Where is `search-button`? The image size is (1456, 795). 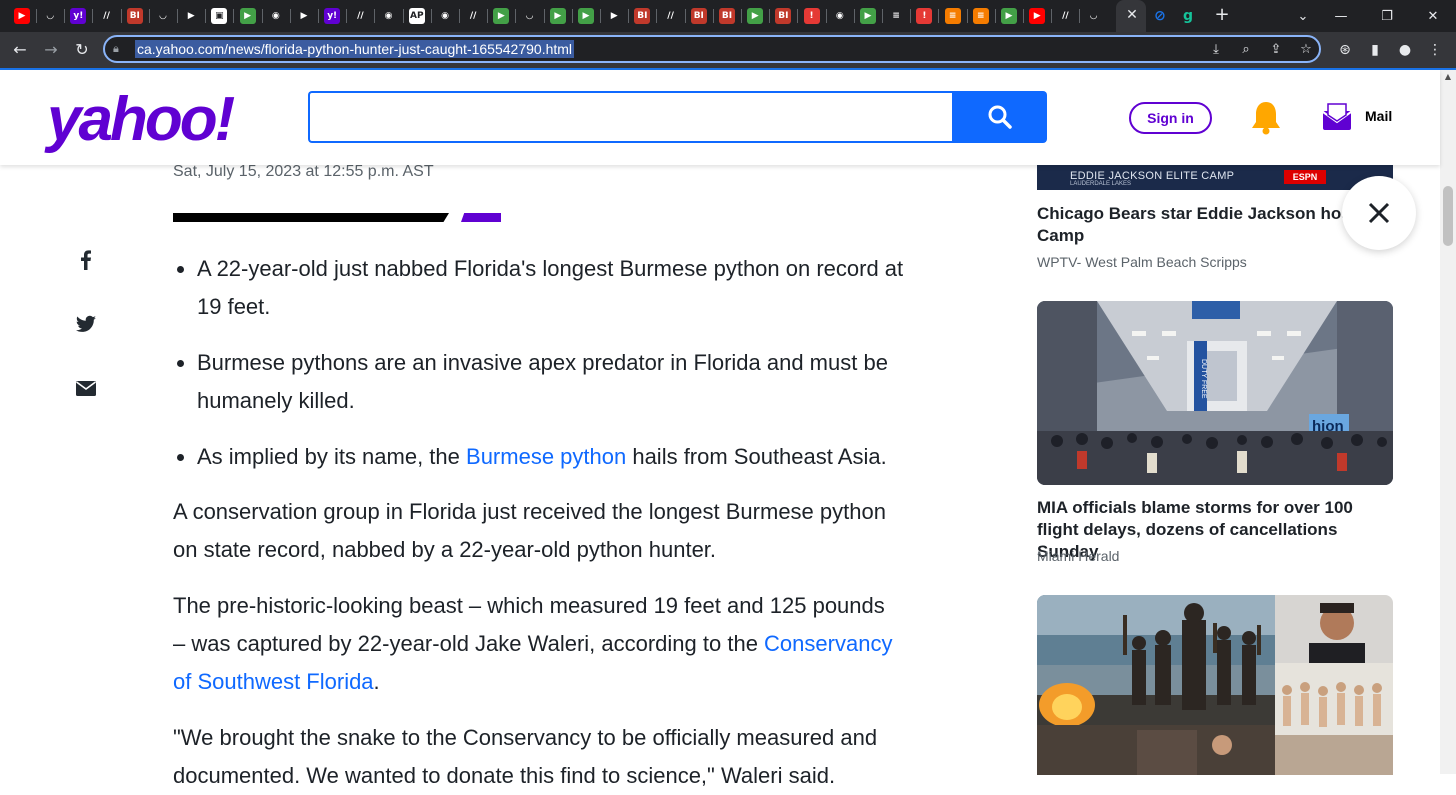
search-button is located at coordinates (999, 117).